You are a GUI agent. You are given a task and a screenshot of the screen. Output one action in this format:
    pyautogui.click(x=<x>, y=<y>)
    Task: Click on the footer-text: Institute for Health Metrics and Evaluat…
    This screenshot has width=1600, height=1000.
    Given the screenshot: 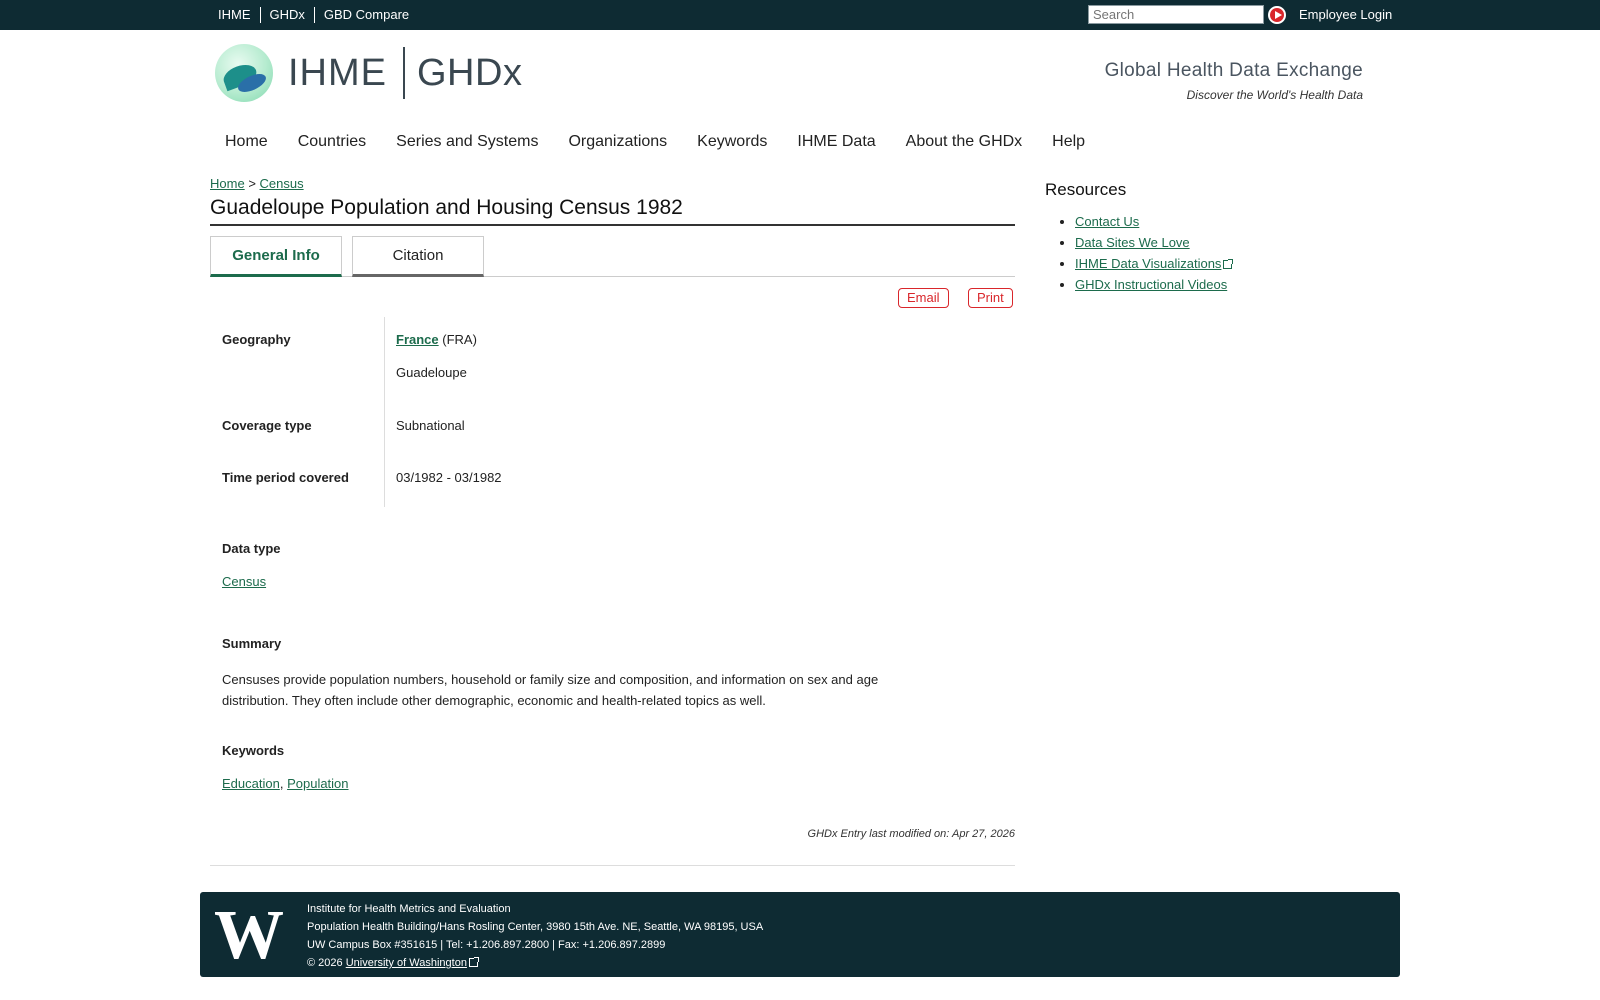 What is the action you would take?
    pyautogui.click(x=535, y=936)
    